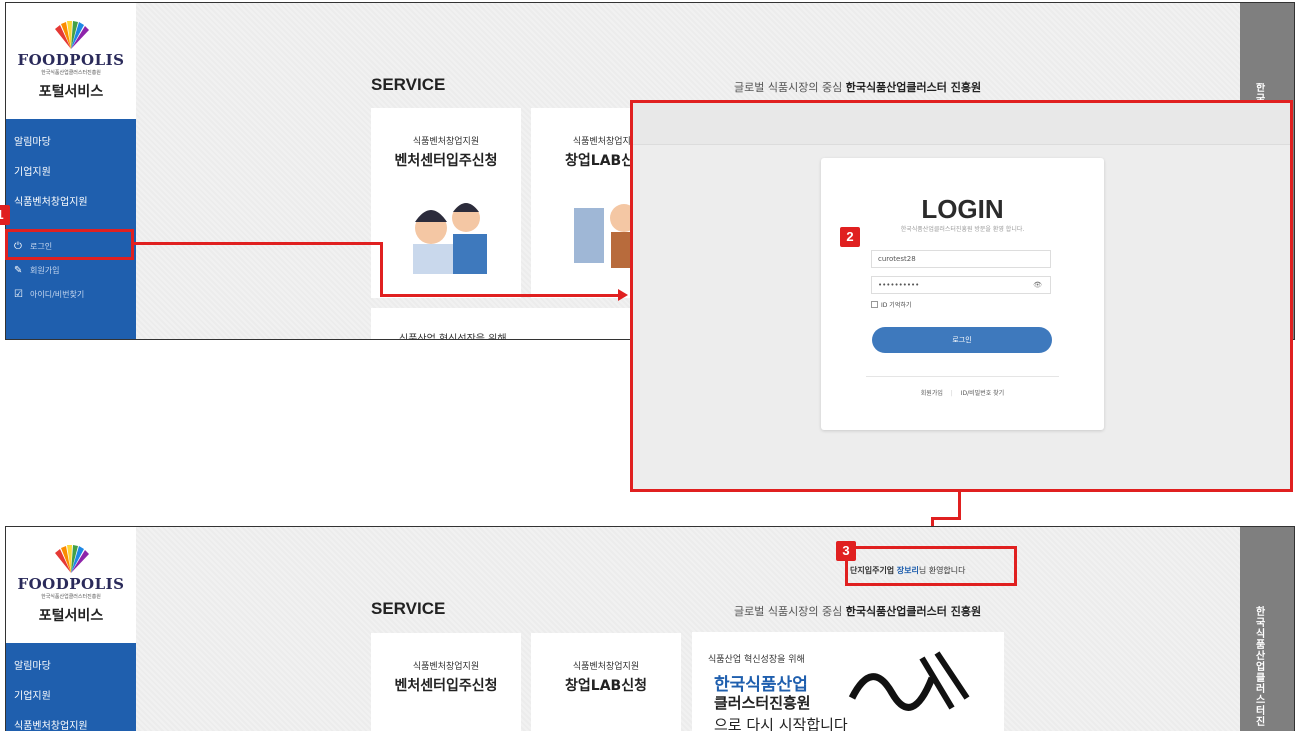  What do you see at coordinates (450, 238) in the screenshot?
I see `meeting-illustration` at bounding box center [450, 238].